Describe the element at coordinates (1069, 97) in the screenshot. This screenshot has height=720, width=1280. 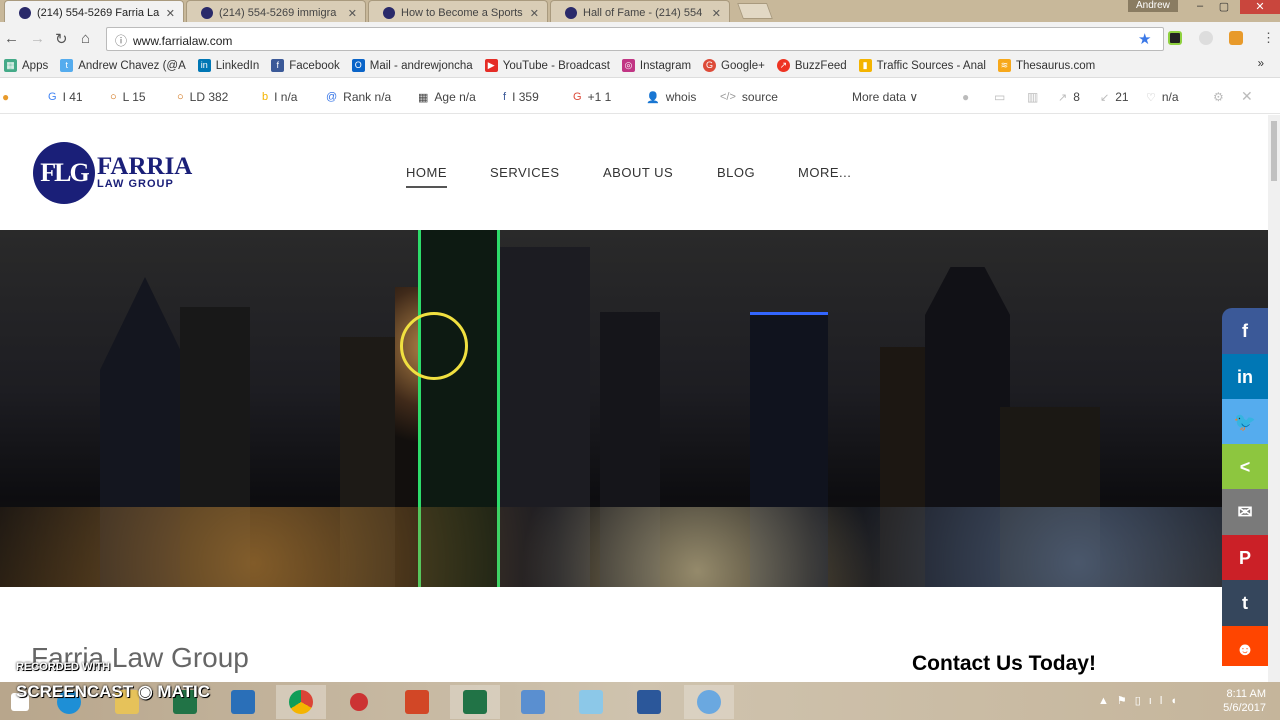
I see `seo-external-links: ↗ 8` at that location.